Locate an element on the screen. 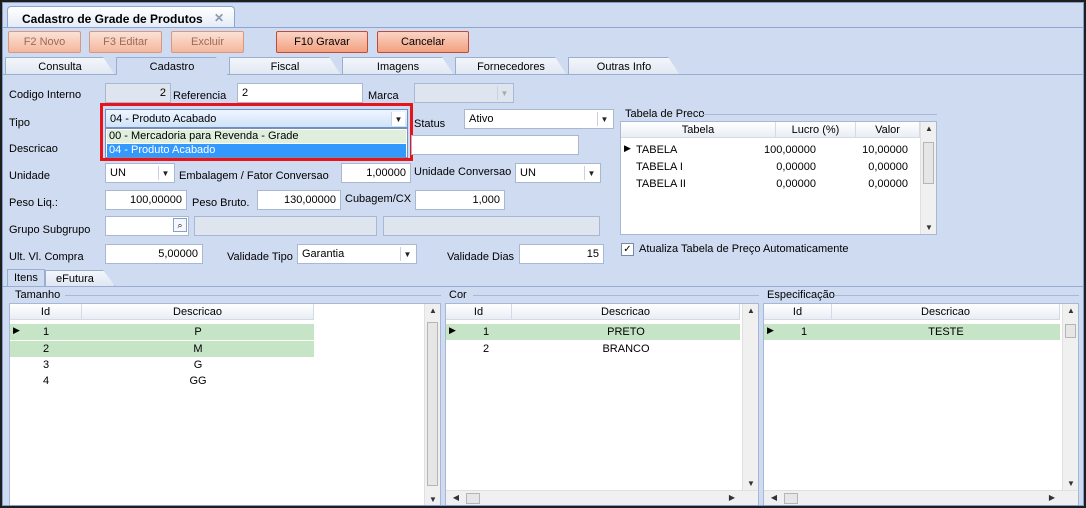 The height and width of the screenshot is (508, 1086). validade-tipo-select: Garantia ▼ is located at coordinates (357, 254).